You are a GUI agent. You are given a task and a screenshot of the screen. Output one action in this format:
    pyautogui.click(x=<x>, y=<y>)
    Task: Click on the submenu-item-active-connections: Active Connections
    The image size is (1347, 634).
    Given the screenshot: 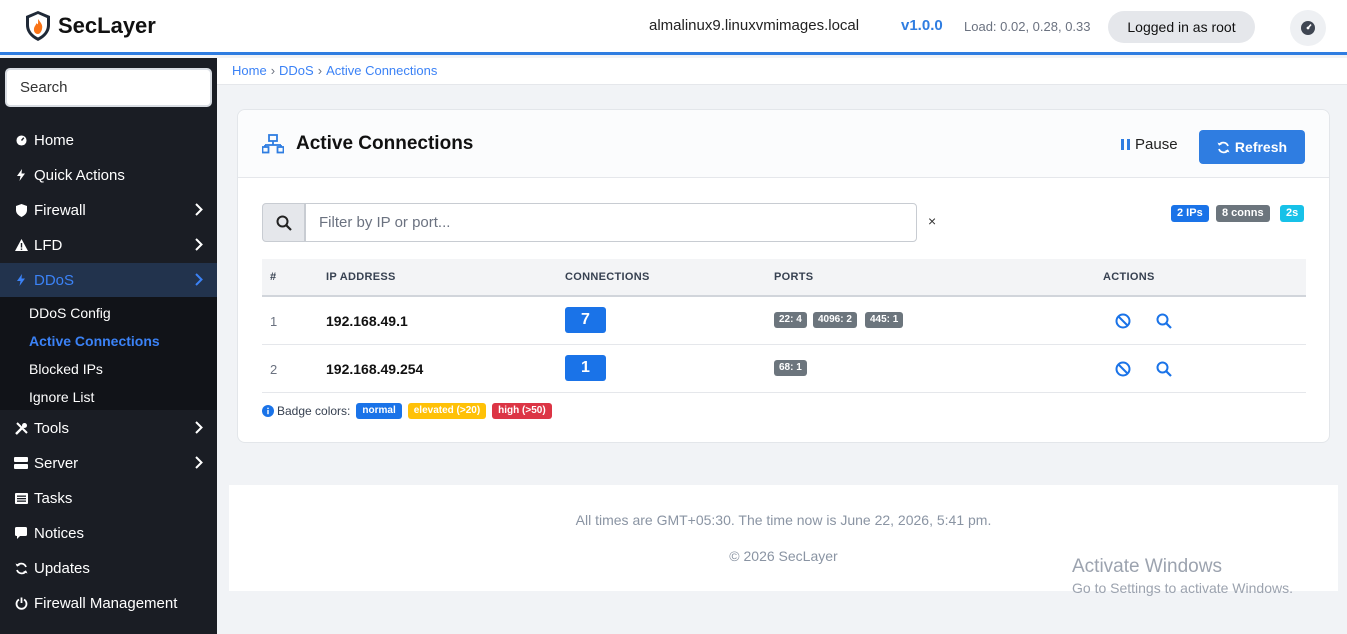 What is the action you would take?
    pyautogui.click(x=94, y=341)
    